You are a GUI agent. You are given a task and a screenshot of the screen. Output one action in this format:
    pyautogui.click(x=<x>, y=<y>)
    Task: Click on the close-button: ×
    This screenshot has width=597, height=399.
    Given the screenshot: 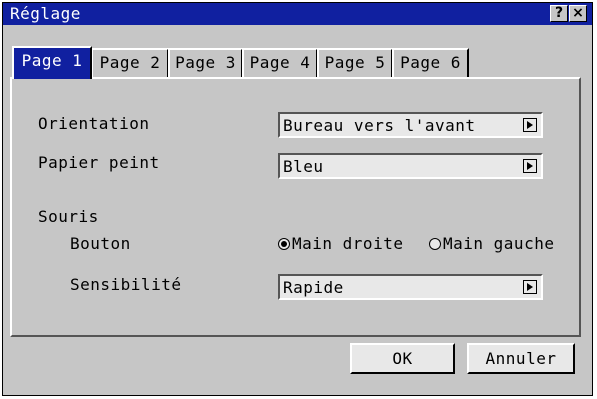 What is the action you would take?
    pyautogui.click(x=578, y=13)
    